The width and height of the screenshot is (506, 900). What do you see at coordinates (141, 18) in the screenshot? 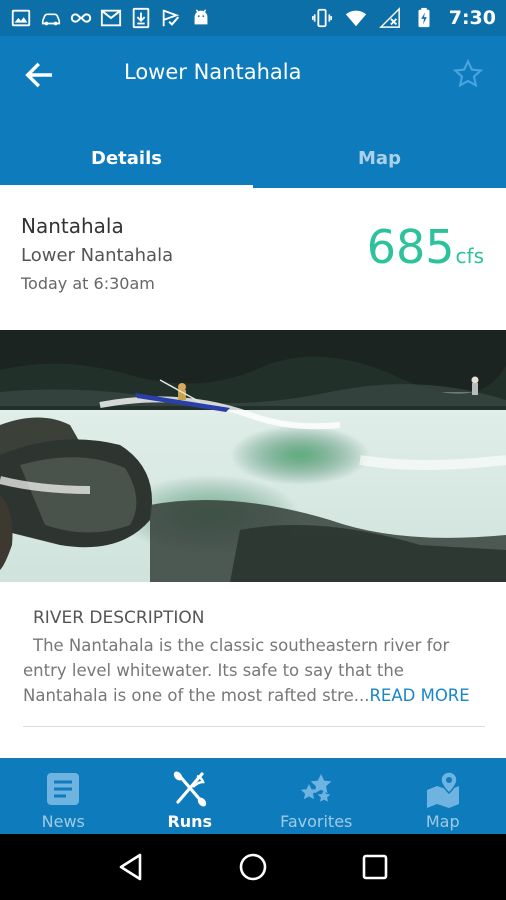
I see `download-icon` at bounding box center [141, 18].